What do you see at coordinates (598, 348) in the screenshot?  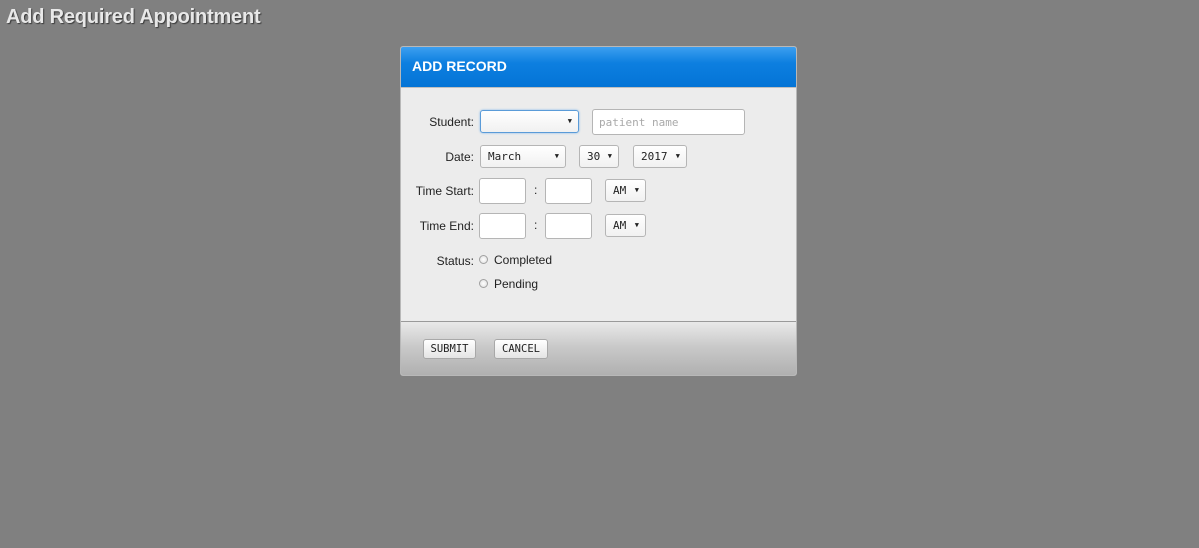 I see `dialog-footer: SUBMIT CANCEL` at bounding box center [598, 348].